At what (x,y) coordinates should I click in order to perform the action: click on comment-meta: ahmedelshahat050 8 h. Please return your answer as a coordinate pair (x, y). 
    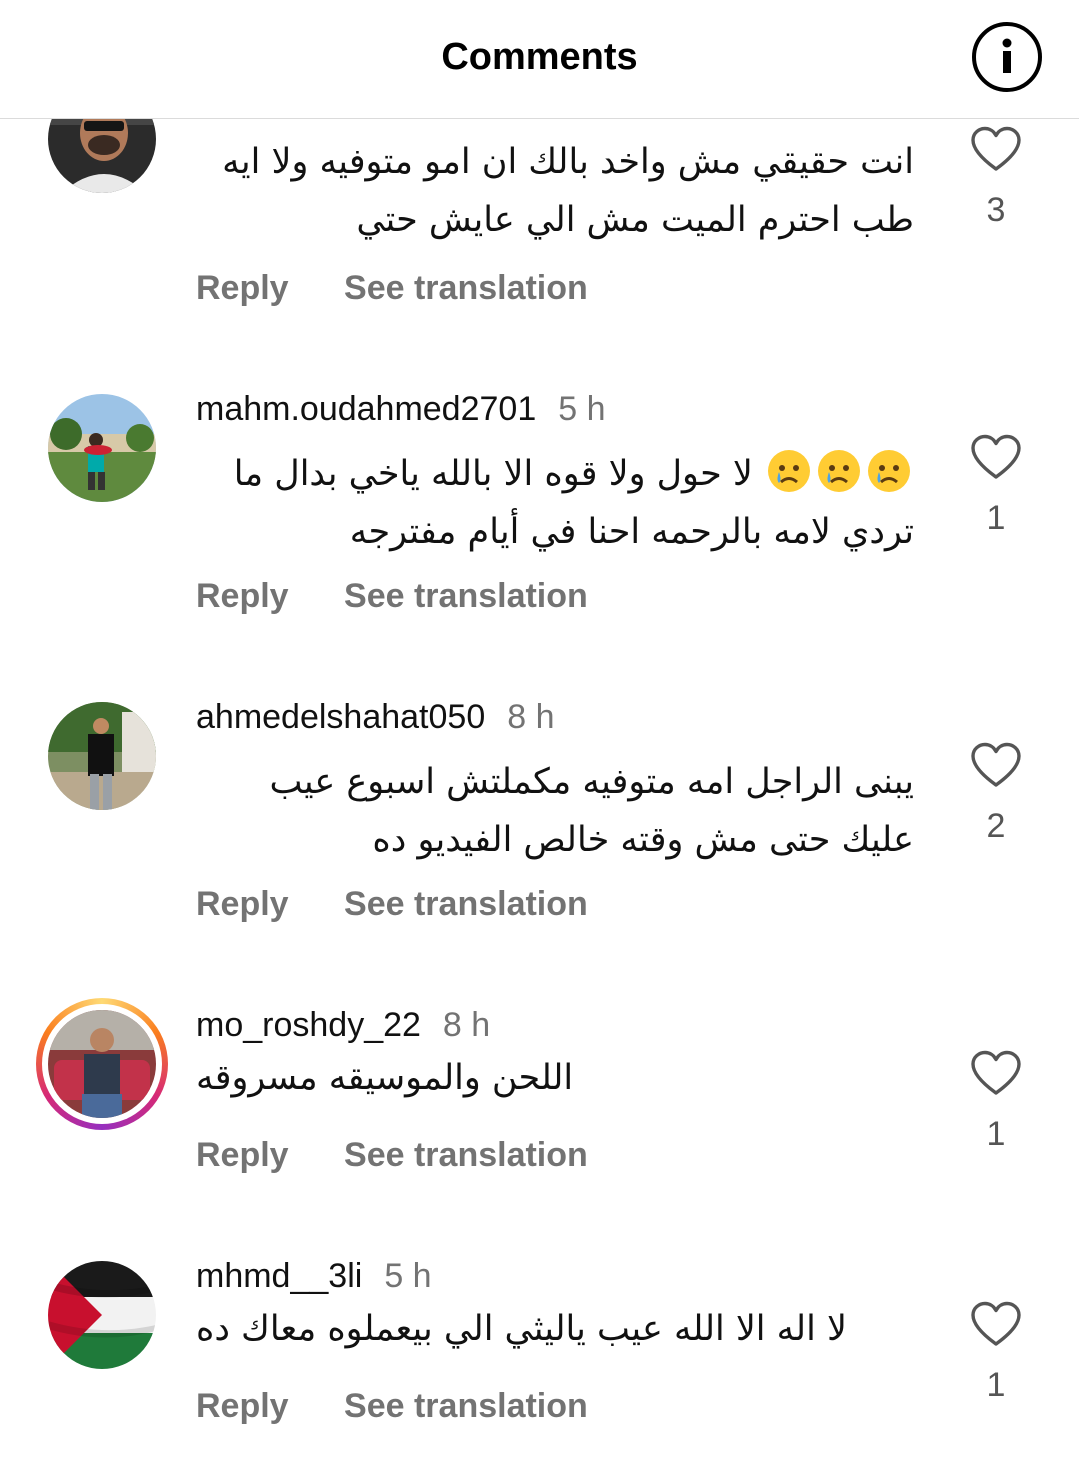
    Looking at the image, I should click on (375, 717).